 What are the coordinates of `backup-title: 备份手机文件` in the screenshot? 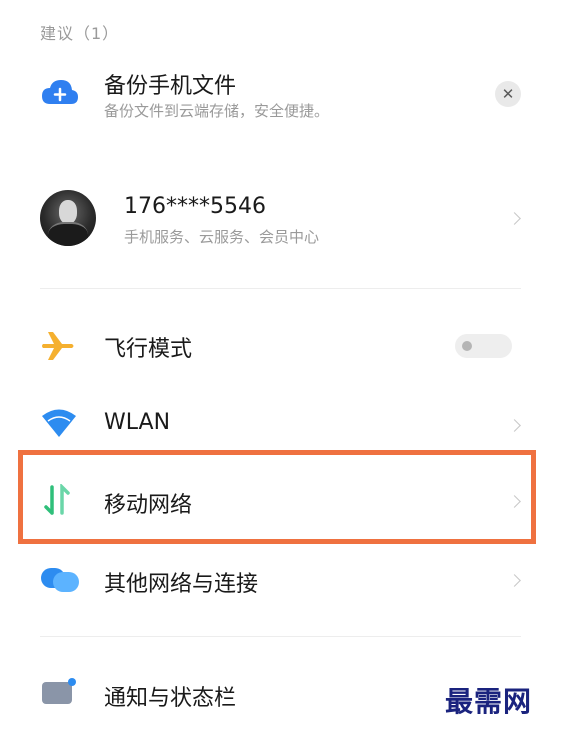 It's located at (170, 86).